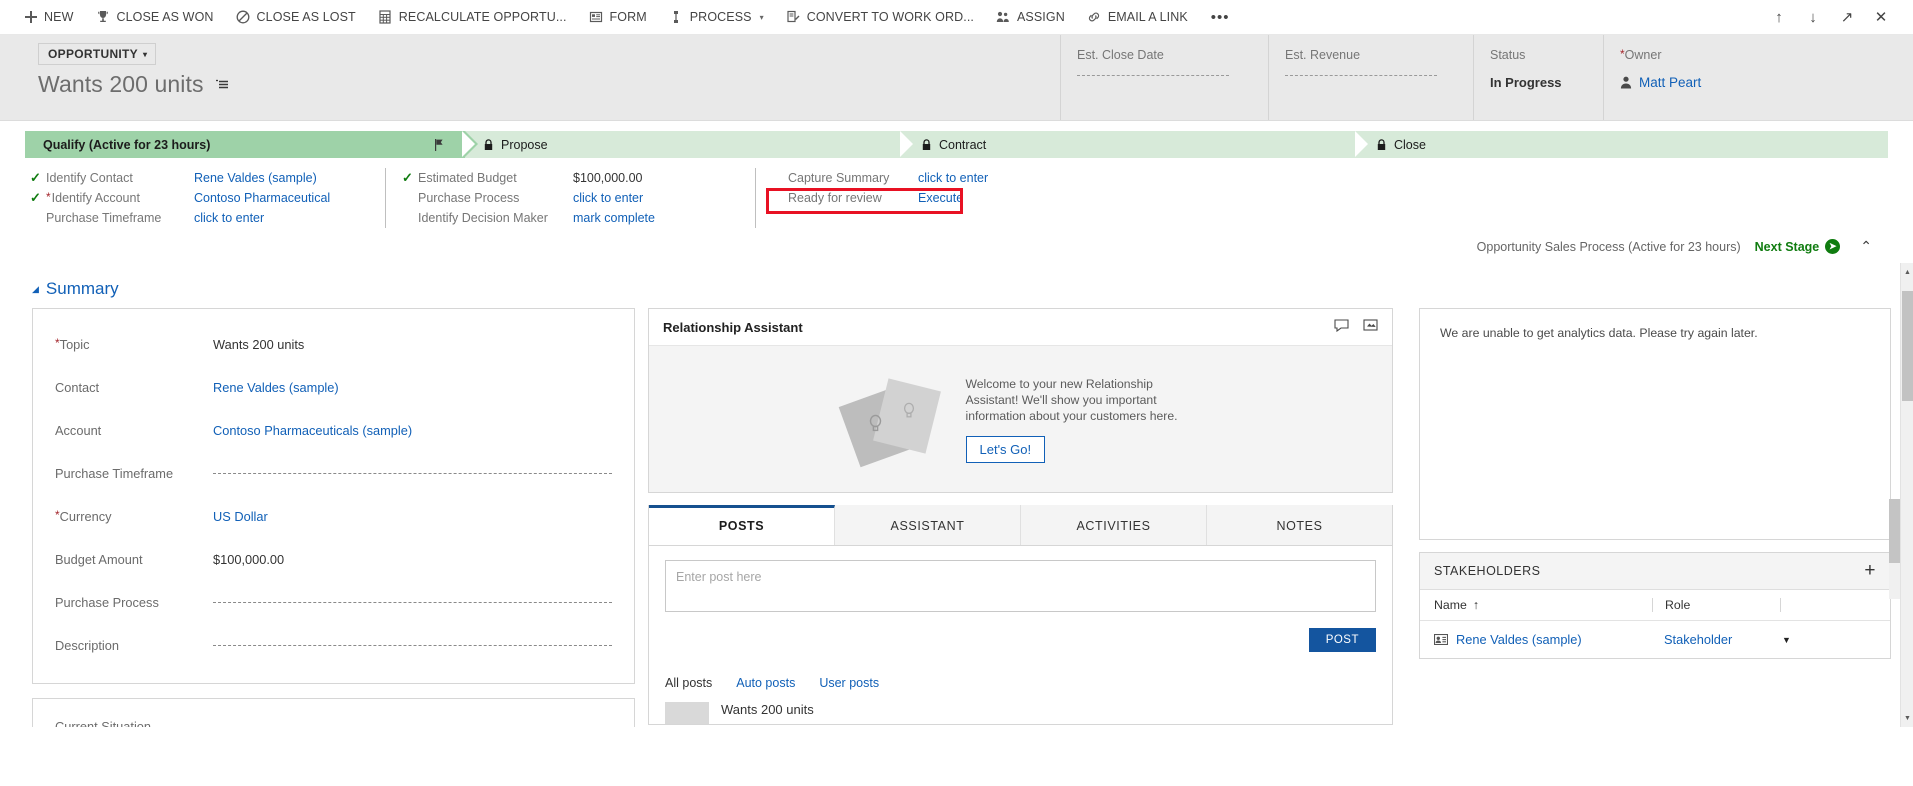 The width and height of the screenshot is (1913, 786). Describe the element at coordinates (1870, 570) in the screenshot. I see `add-stakeholder-button: +` at that location.